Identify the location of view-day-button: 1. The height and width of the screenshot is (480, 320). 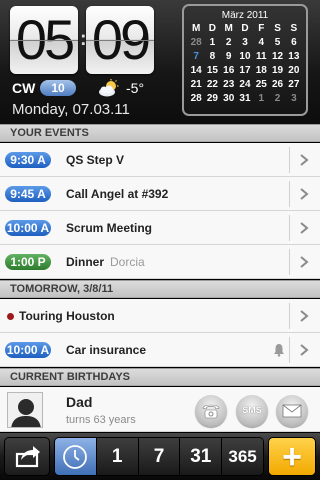
(117, 456).